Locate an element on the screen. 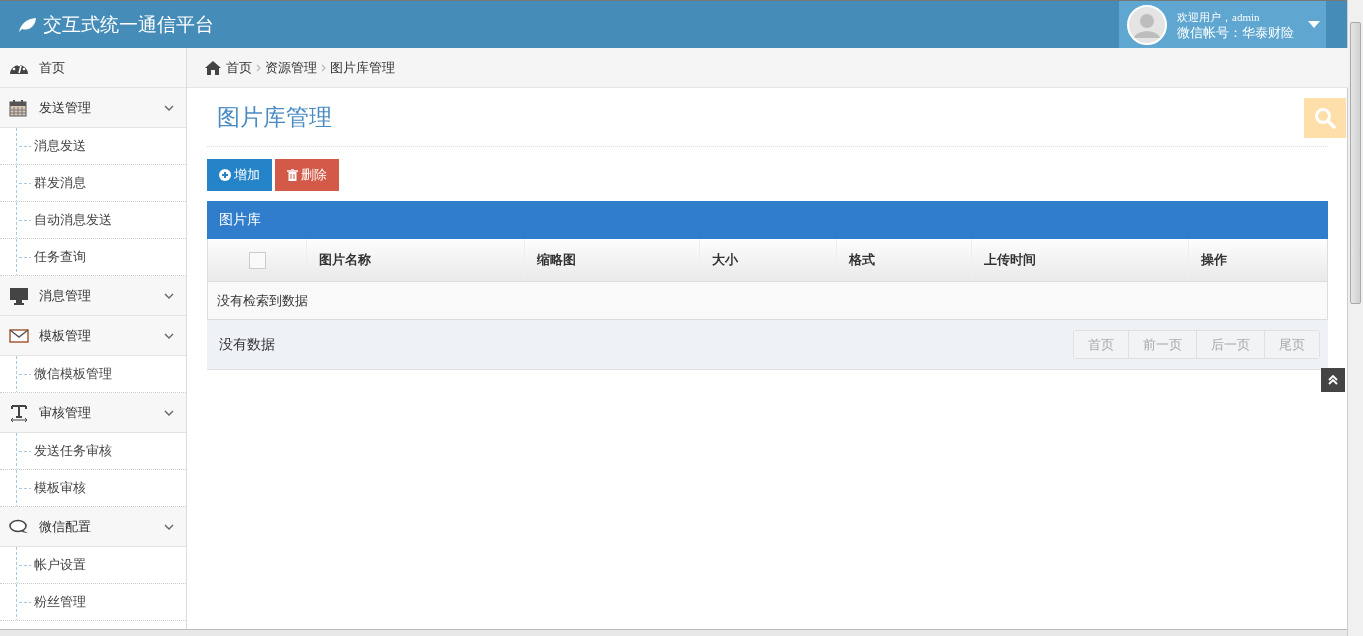  double-chevron-icon is located at coordinates (1333, 380).